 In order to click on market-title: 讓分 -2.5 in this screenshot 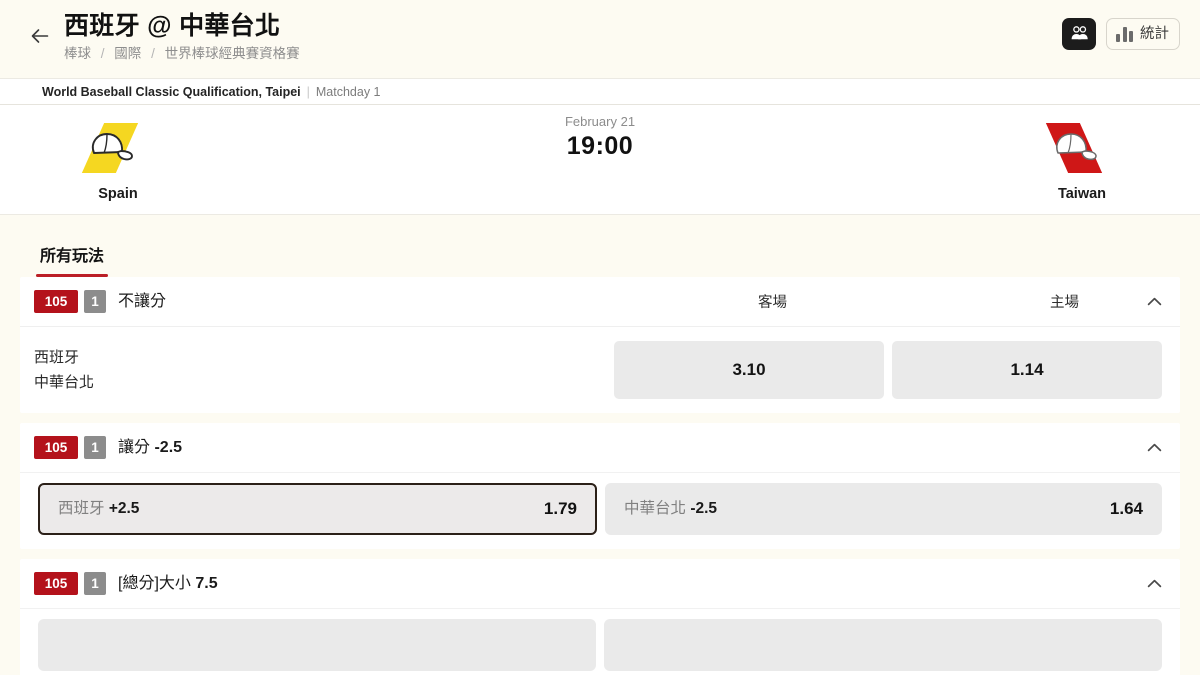, I will do `click(150, 448)`.